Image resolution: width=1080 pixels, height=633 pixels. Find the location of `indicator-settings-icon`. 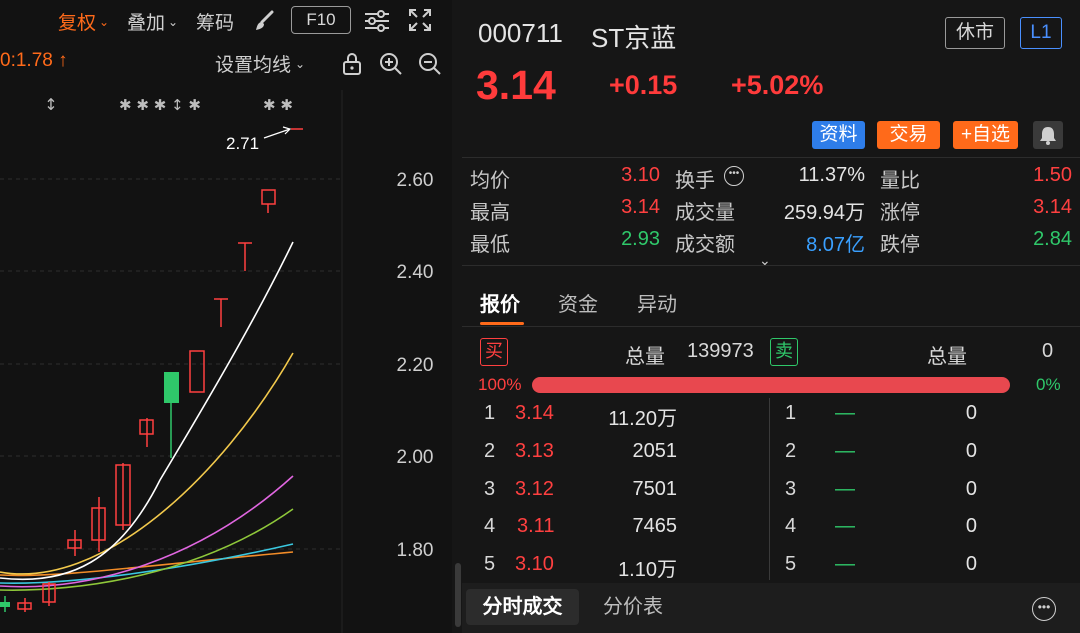

indicator-settings-icon is located at coordinates (377, 21).